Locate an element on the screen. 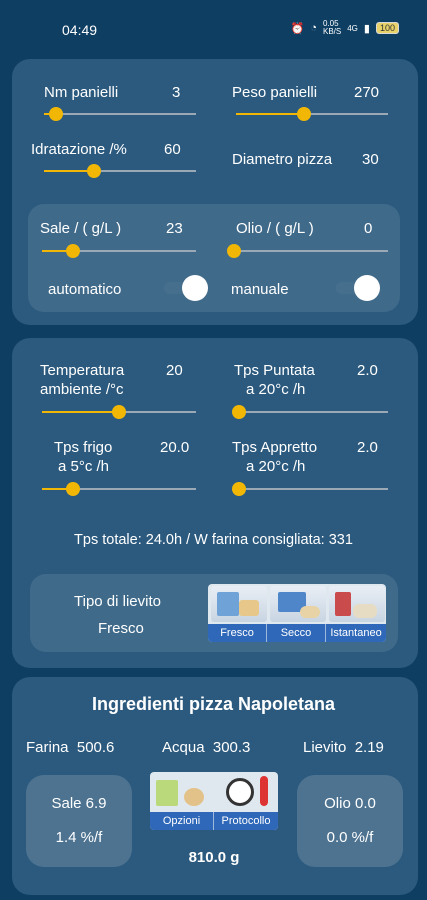 This screenshot has width=427, height=900. appretto-label2: a 20°c /h is located at coordinates (276, 466).